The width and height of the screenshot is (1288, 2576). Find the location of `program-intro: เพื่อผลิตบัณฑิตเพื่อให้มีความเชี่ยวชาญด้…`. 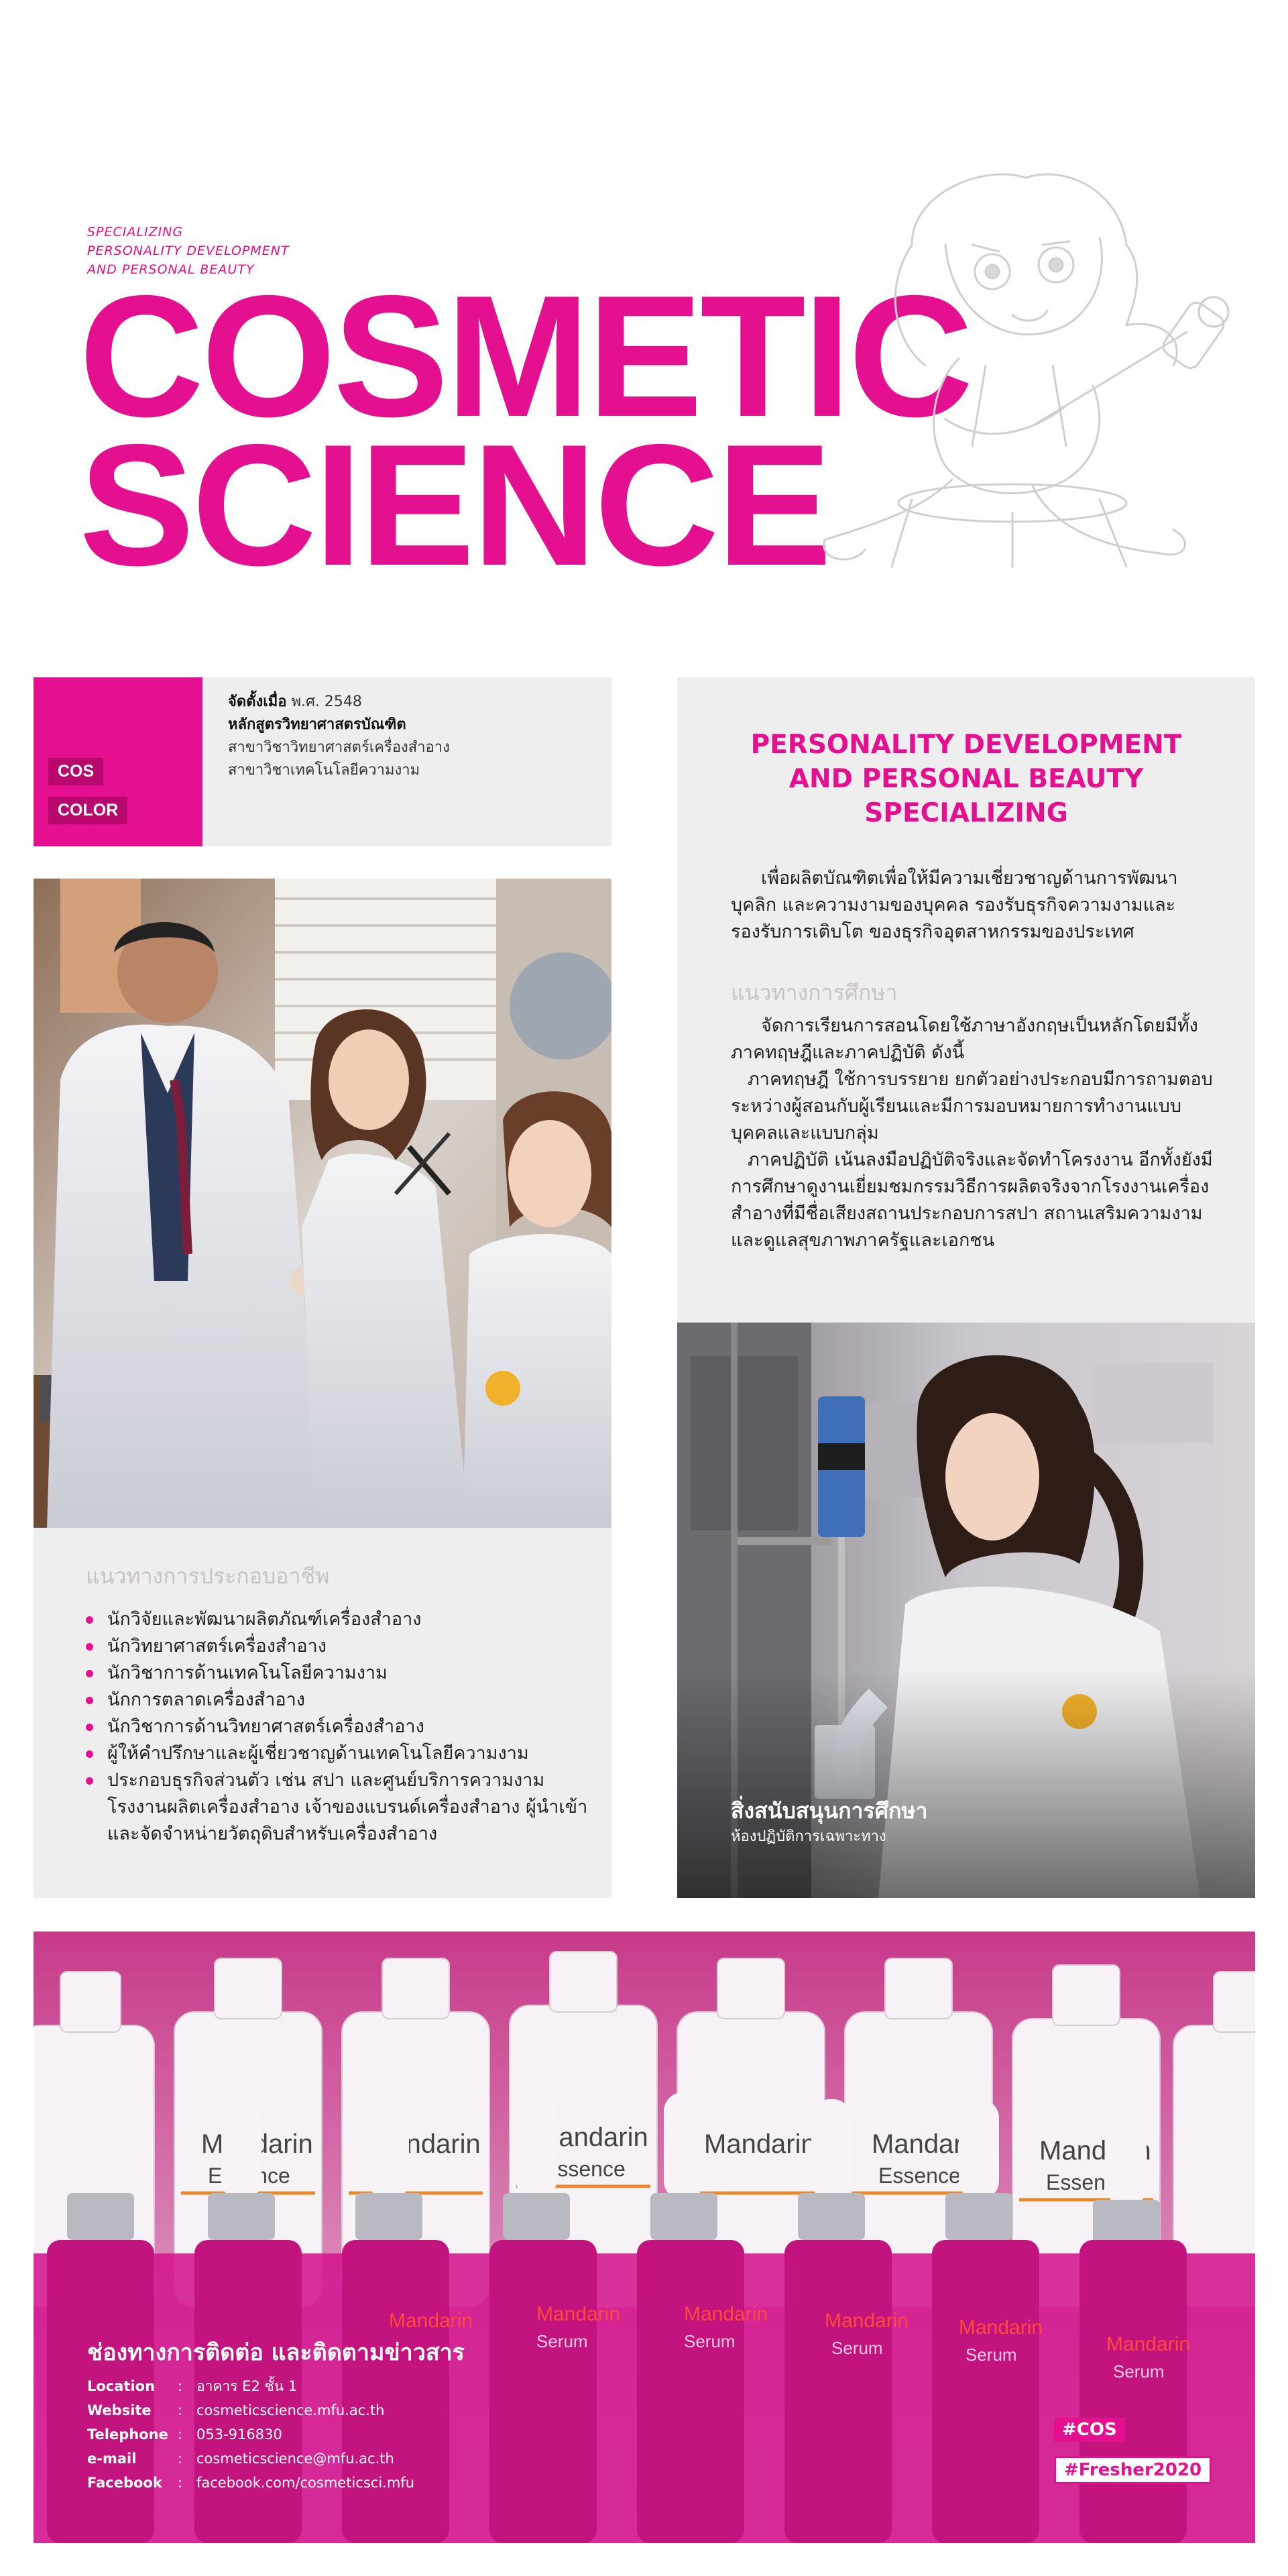

program-intro: เพื่อผลิตบัณฑิตเพื่อให้มีความเชี่ยวชาญด้… is located at coordinates (954, 905).